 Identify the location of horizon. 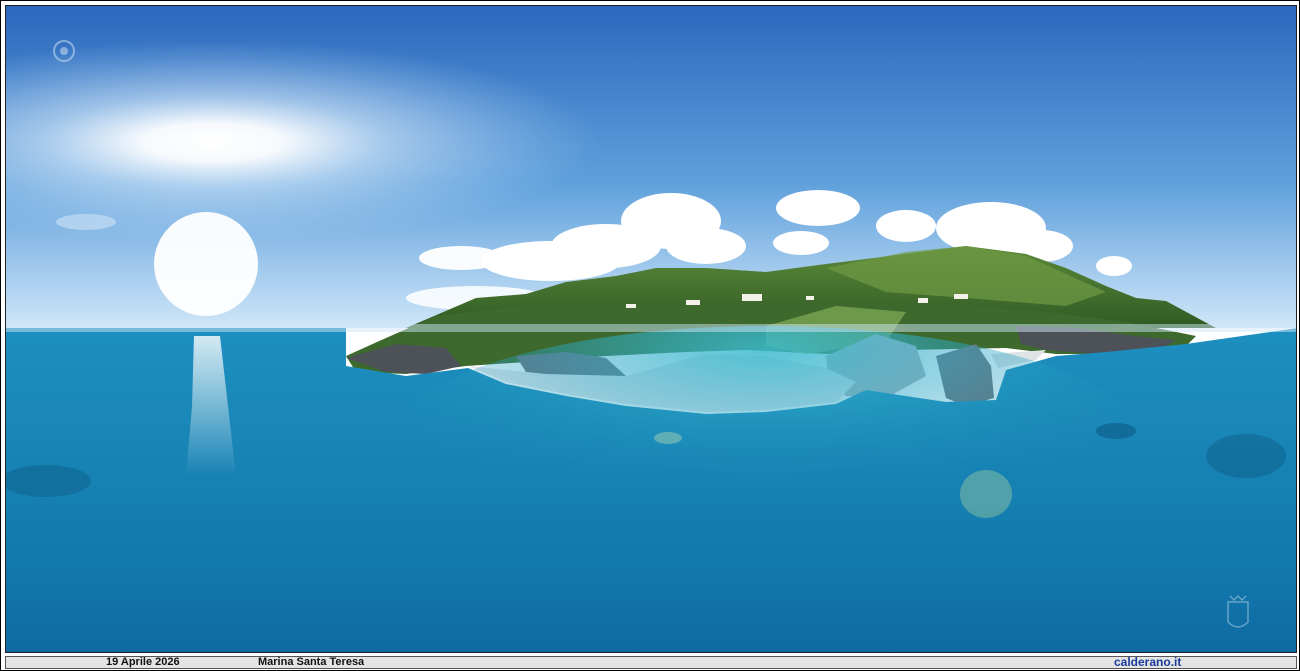
(651, 328).